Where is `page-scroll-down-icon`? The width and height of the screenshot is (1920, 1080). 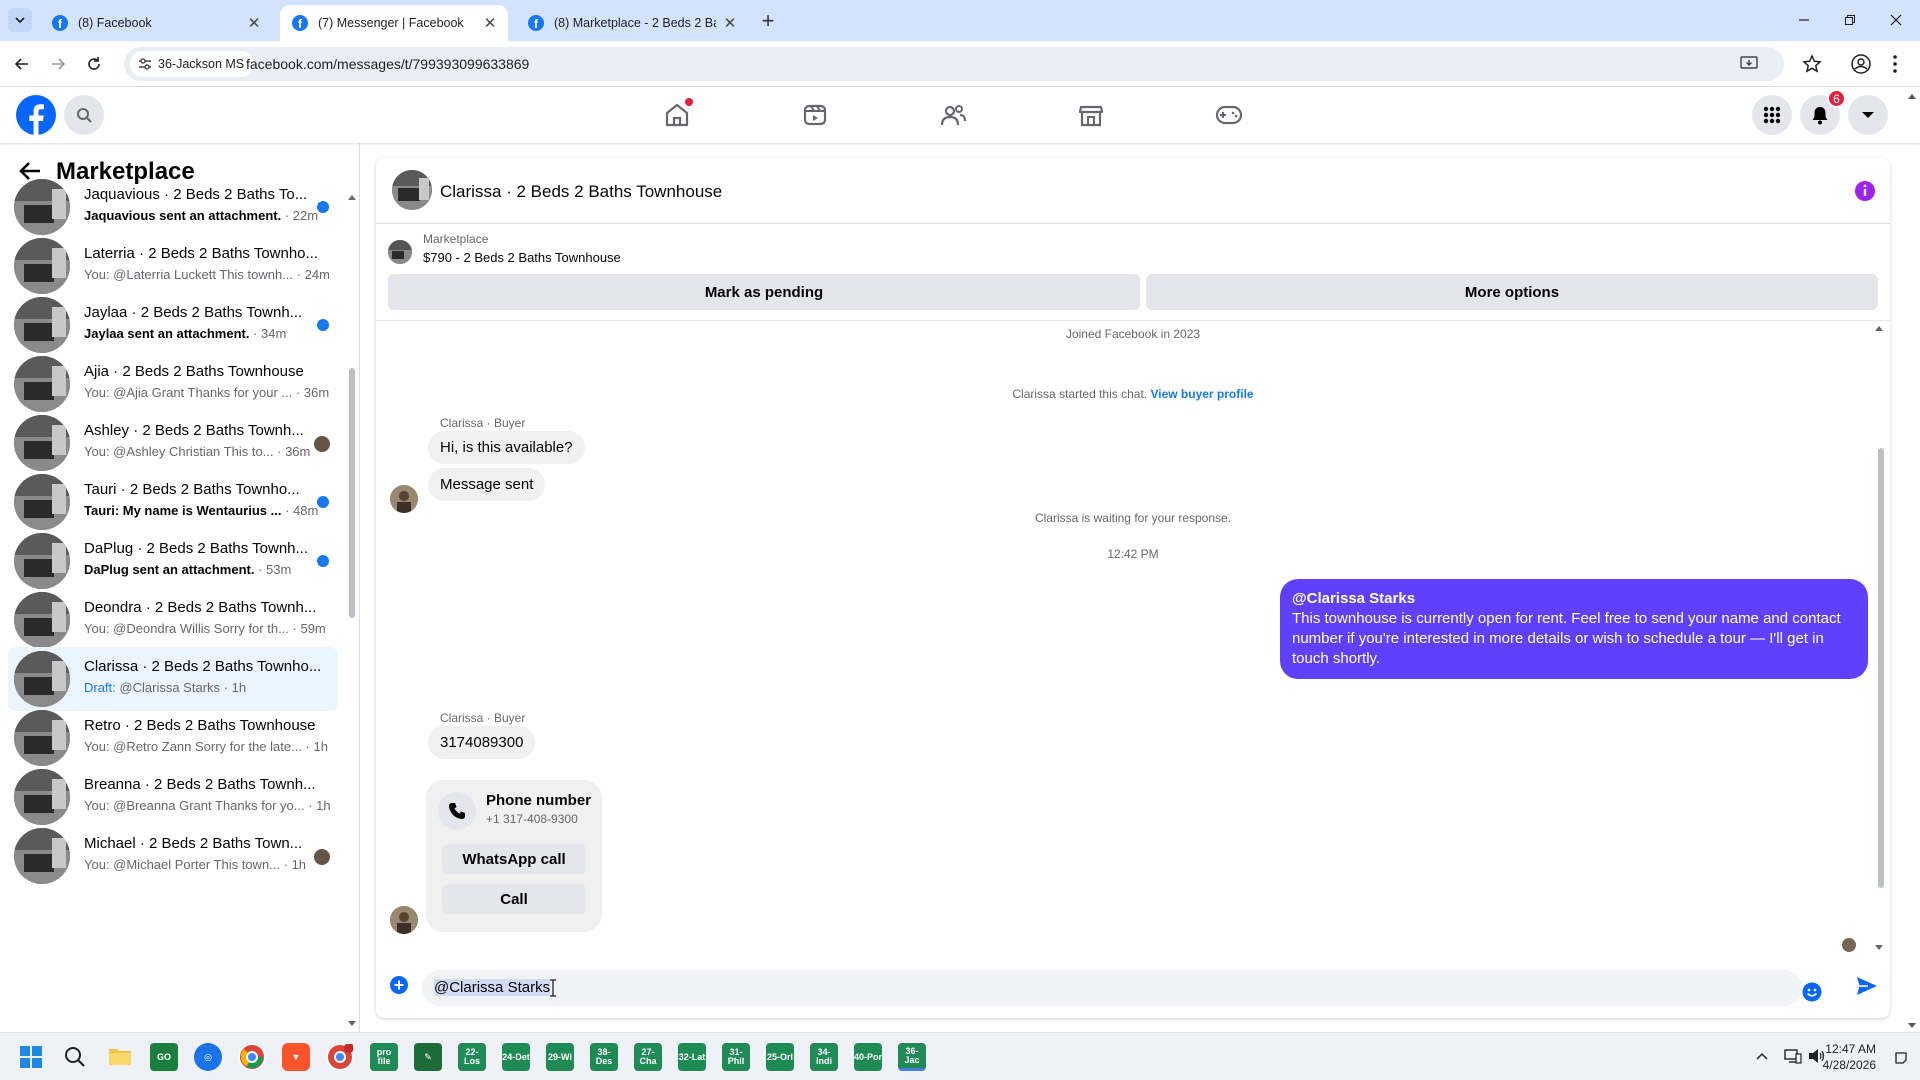 page-scroll-down-icon is located at coordinates (1912, 1026).